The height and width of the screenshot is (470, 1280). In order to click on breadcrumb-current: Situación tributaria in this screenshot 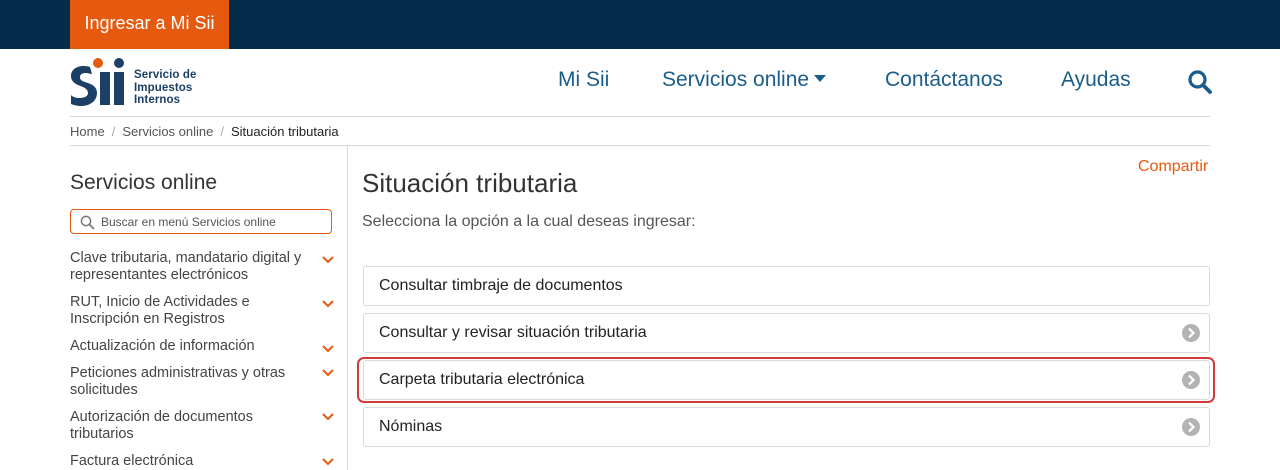, I will do `click(284, 131)`.